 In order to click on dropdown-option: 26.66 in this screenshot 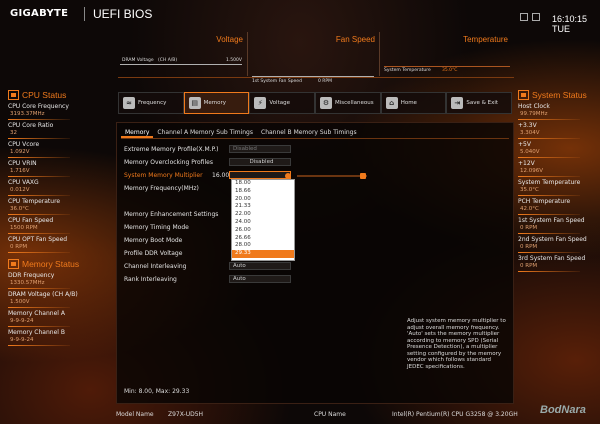, I will do `click(263, 239)`.